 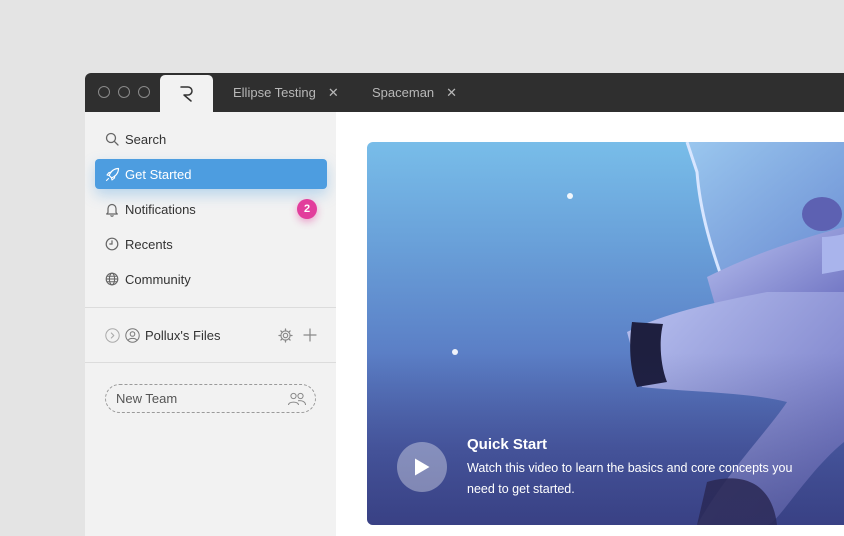 I want to click on sidebar-item-label: Community, so click(x=158, y=279).